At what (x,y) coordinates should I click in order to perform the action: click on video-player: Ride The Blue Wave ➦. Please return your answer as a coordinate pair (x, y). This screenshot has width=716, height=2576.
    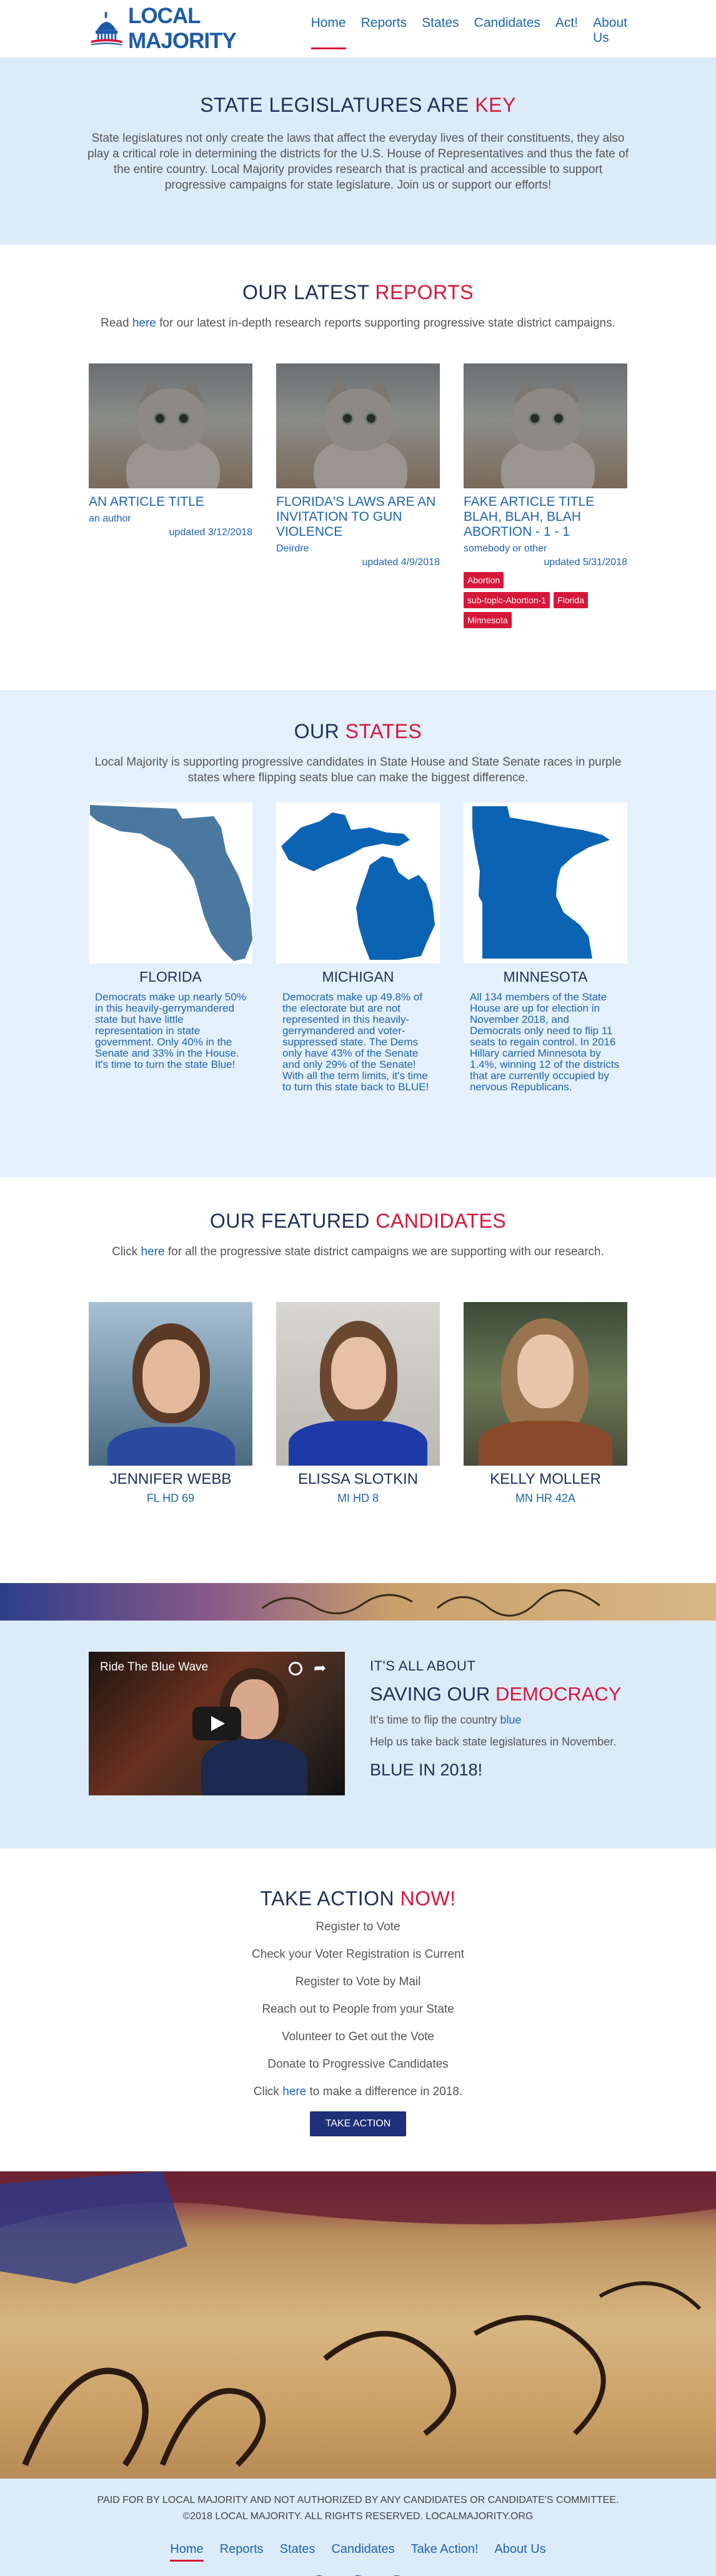
    Looking at the image, I should click on (217, 1724).